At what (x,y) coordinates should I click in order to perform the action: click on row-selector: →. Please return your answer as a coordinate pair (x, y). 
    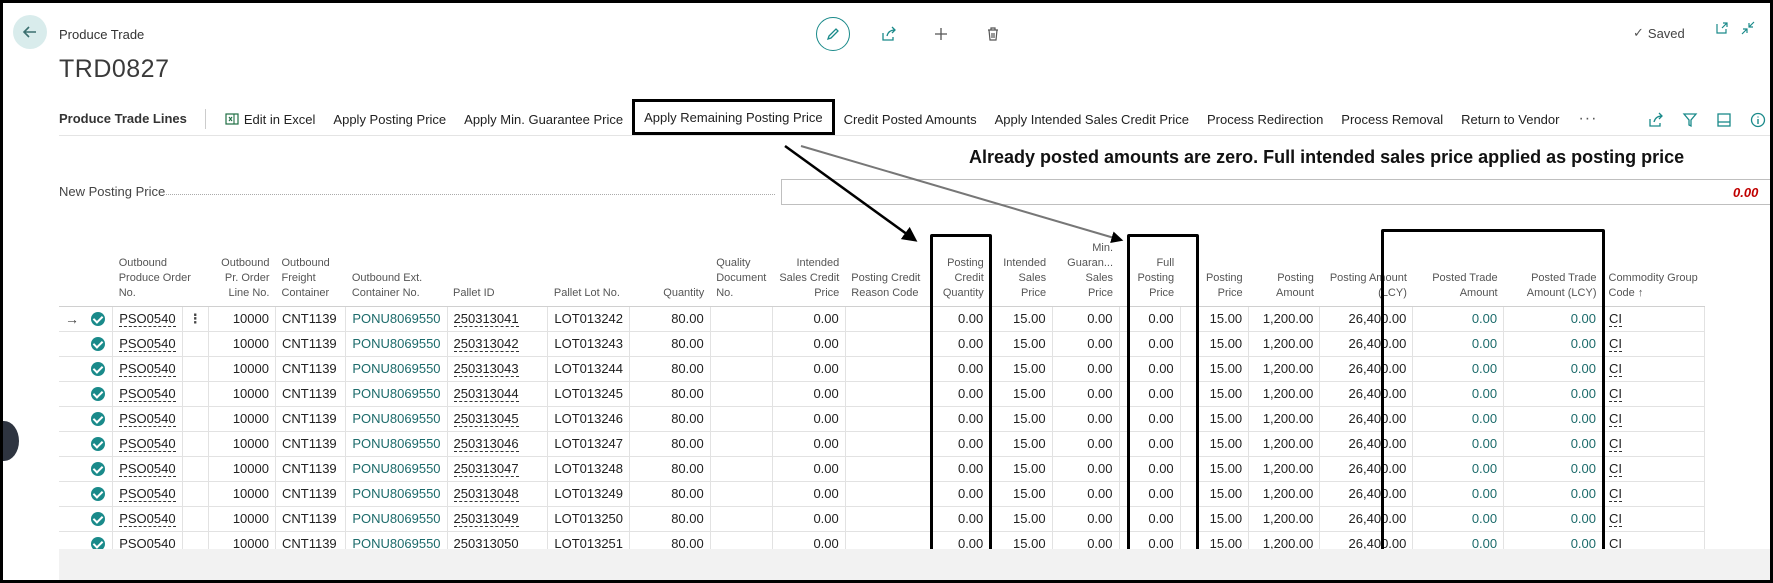
    Looking at the image, I should click on (72, 319).